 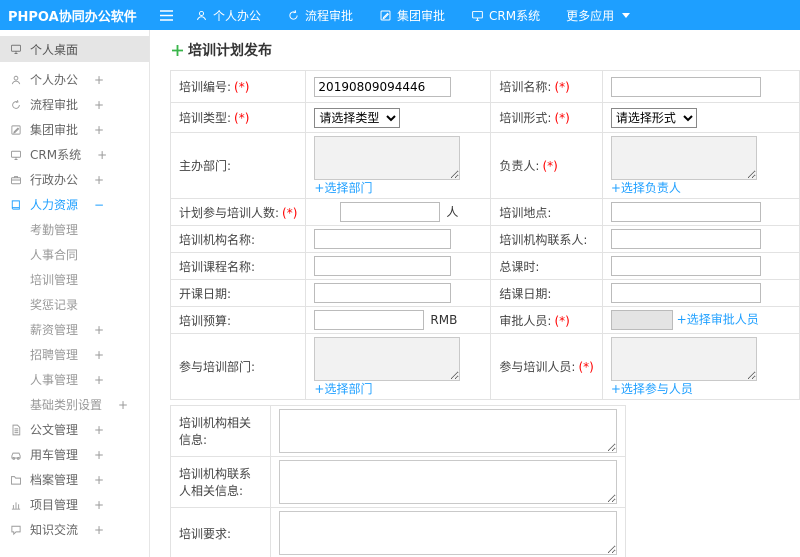 What do you see at coordinates (74, 304) in the screenshot?
I see `sidebar-subitem-reward-punishment: 奖惩记录` at bounding box center [74, 304].